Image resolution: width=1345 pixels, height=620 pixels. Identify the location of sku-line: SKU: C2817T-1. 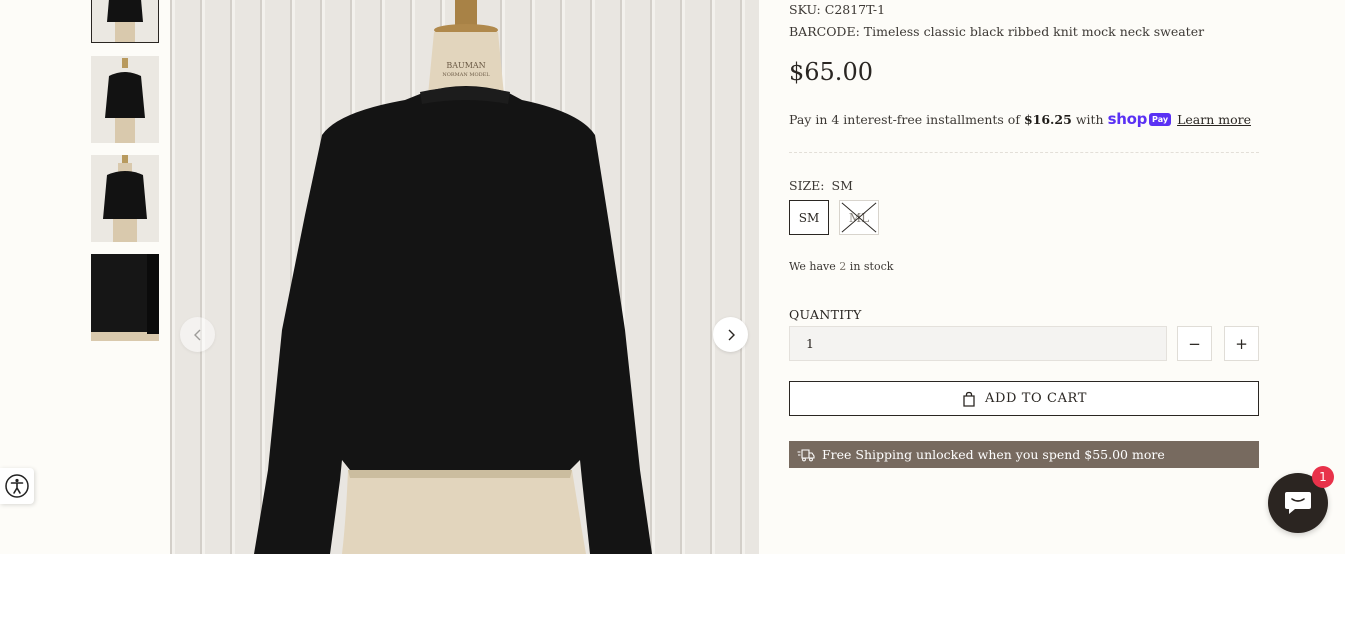
(837, 9).